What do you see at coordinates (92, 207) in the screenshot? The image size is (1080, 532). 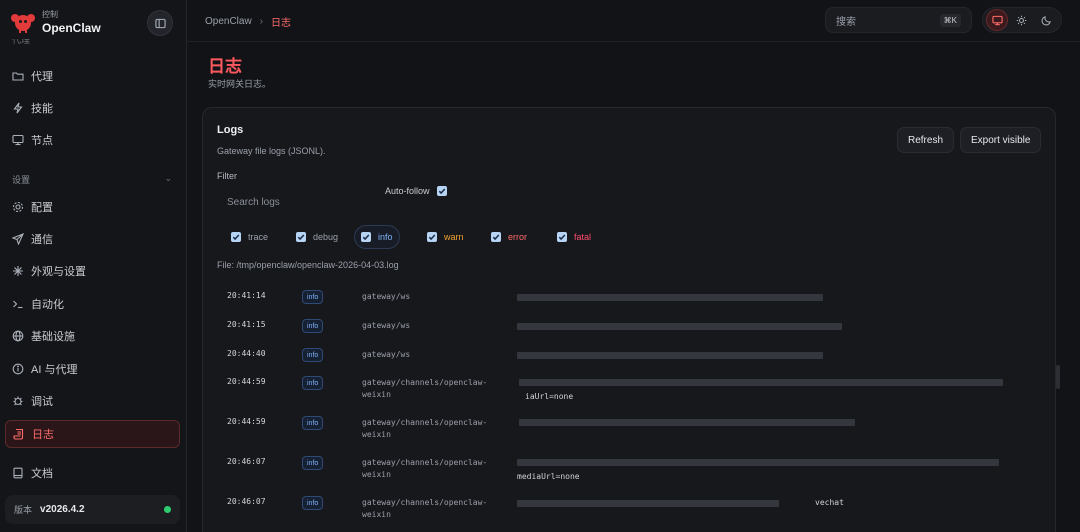 I see `sidebar-item-config: 配置` at bounding box center [92, 207].